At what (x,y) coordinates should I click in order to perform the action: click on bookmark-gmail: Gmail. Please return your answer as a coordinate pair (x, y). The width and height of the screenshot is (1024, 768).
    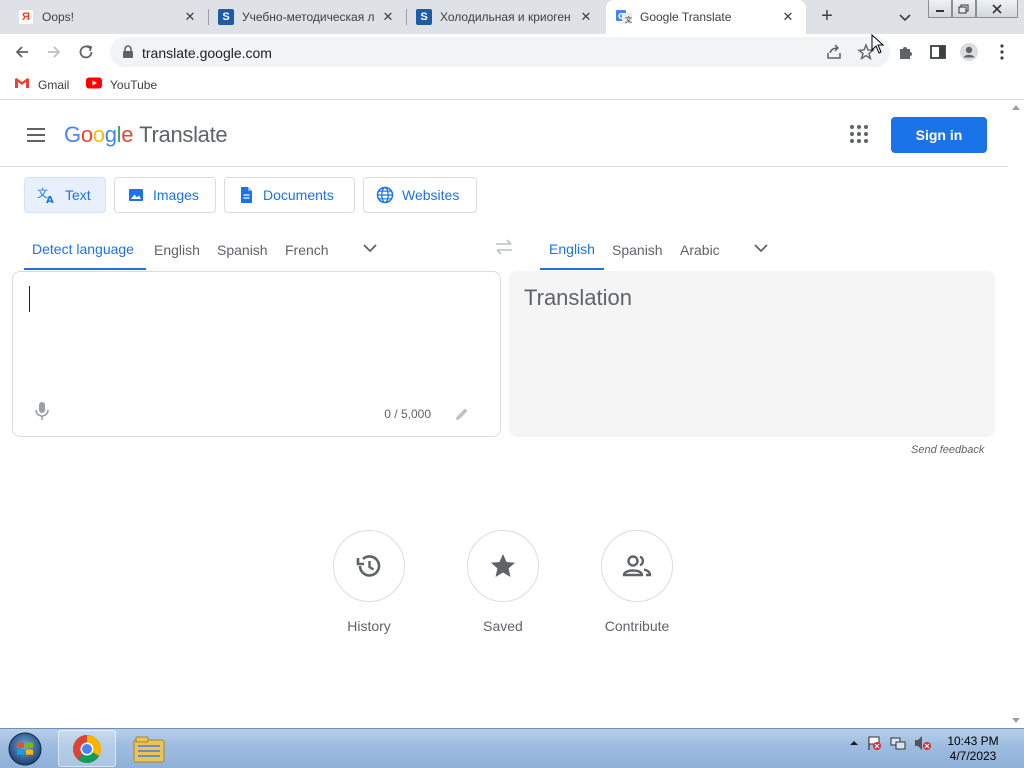
    Looking at the image, I should click on (41, 84).